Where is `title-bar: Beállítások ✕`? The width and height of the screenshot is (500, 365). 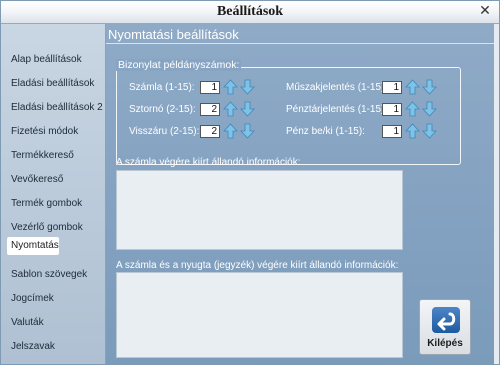
title-bar: Beállítások ✕ is located at coordinates (250, 12).